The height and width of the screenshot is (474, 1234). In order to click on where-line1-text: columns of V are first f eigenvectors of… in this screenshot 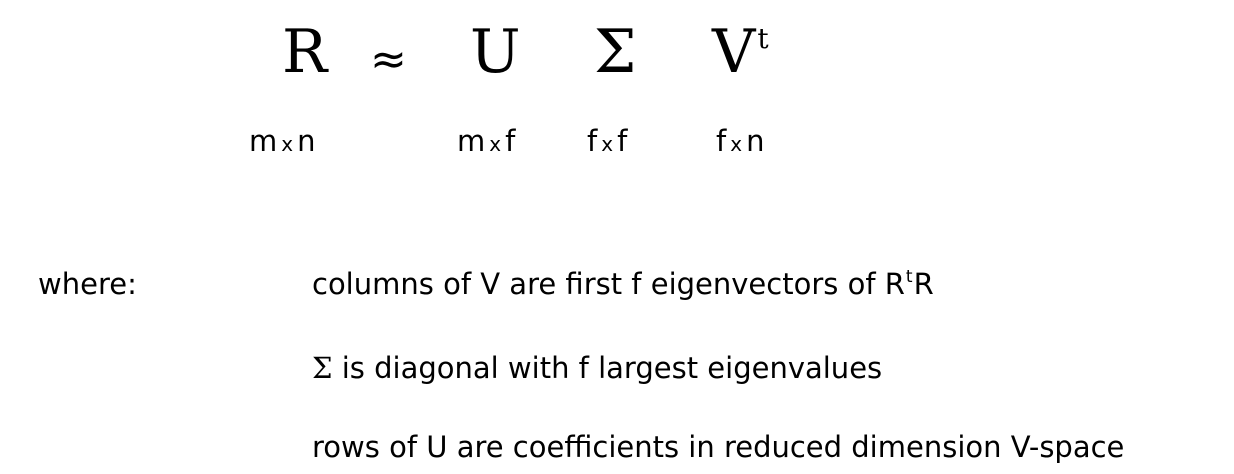, I will do `click(608, 284)`.